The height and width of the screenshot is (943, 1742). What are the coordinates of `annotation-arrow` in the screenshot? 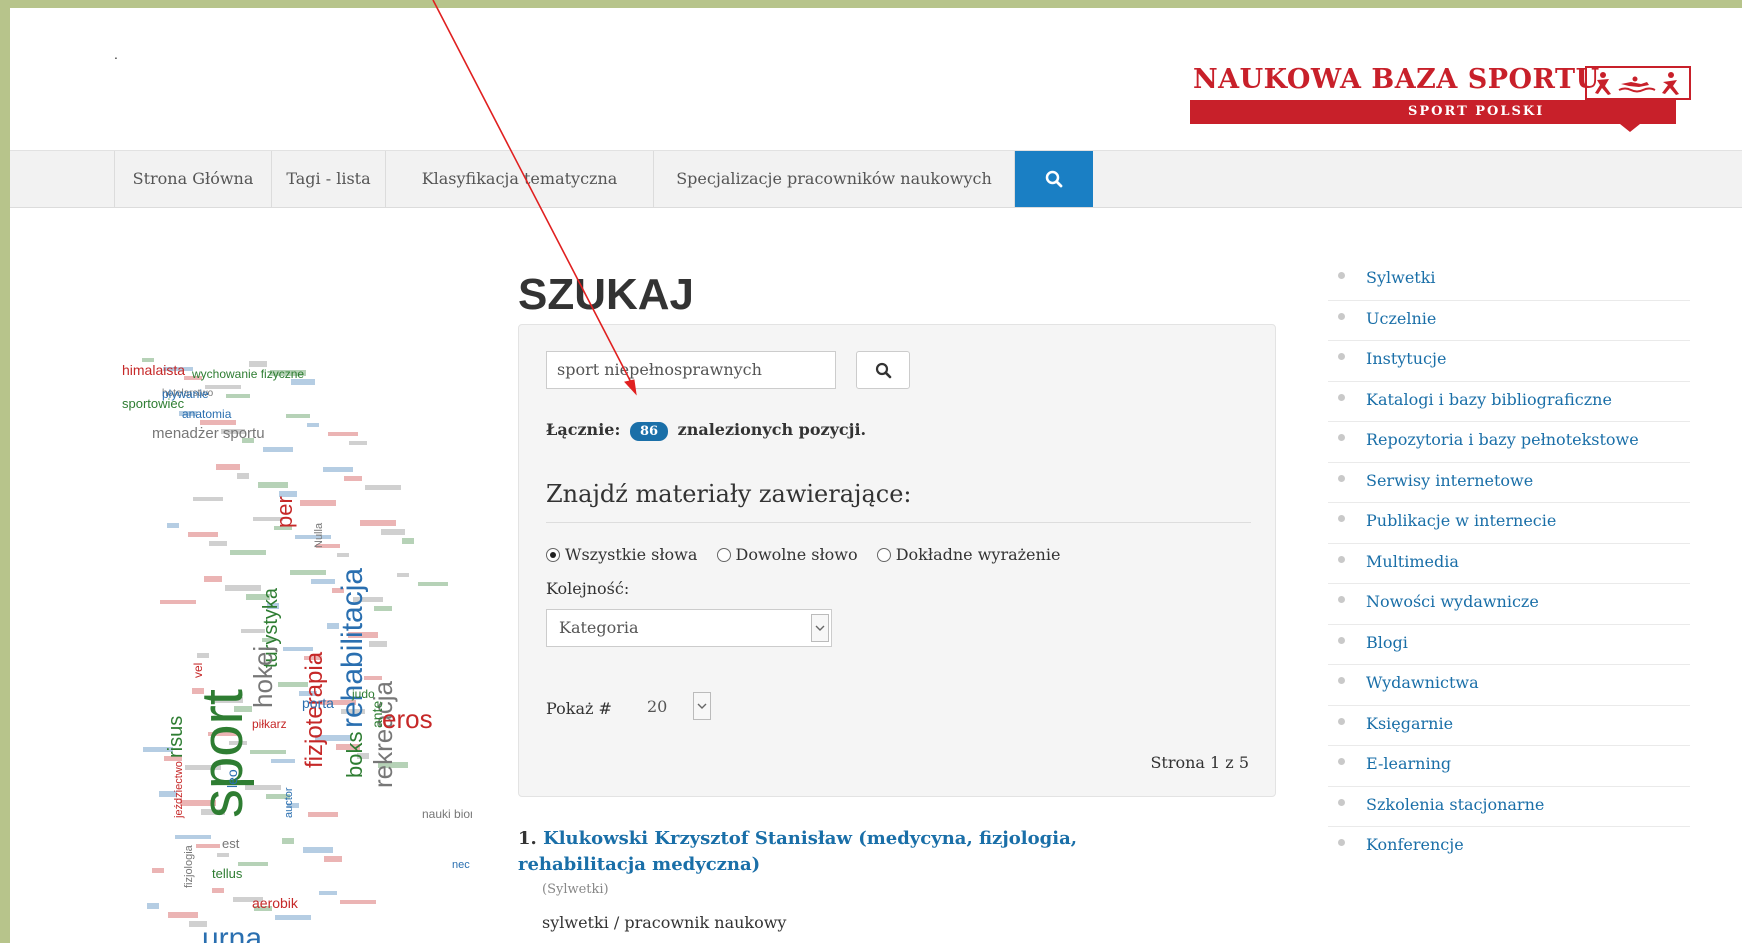 It's located at (534, 198).